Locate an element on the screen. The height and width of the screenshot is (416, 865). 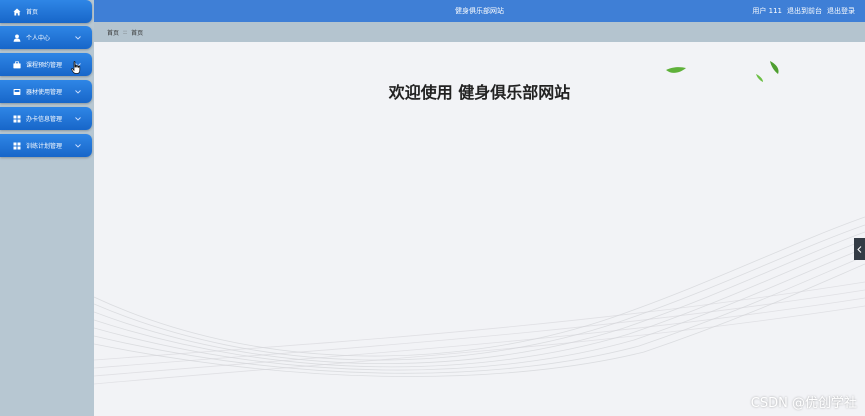
welcome-heading: 欢迎使用 健身俱乐部网站 is located at coordinates (479, 92).